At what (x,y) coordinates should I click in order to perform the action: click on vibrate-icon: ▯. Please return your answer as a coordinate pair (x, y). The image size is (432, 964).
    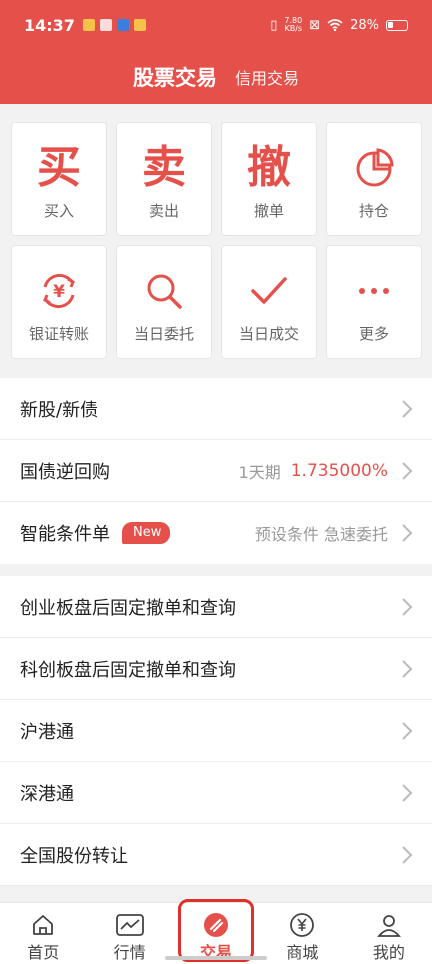
    Looking at the image, I should click on (274, 25).